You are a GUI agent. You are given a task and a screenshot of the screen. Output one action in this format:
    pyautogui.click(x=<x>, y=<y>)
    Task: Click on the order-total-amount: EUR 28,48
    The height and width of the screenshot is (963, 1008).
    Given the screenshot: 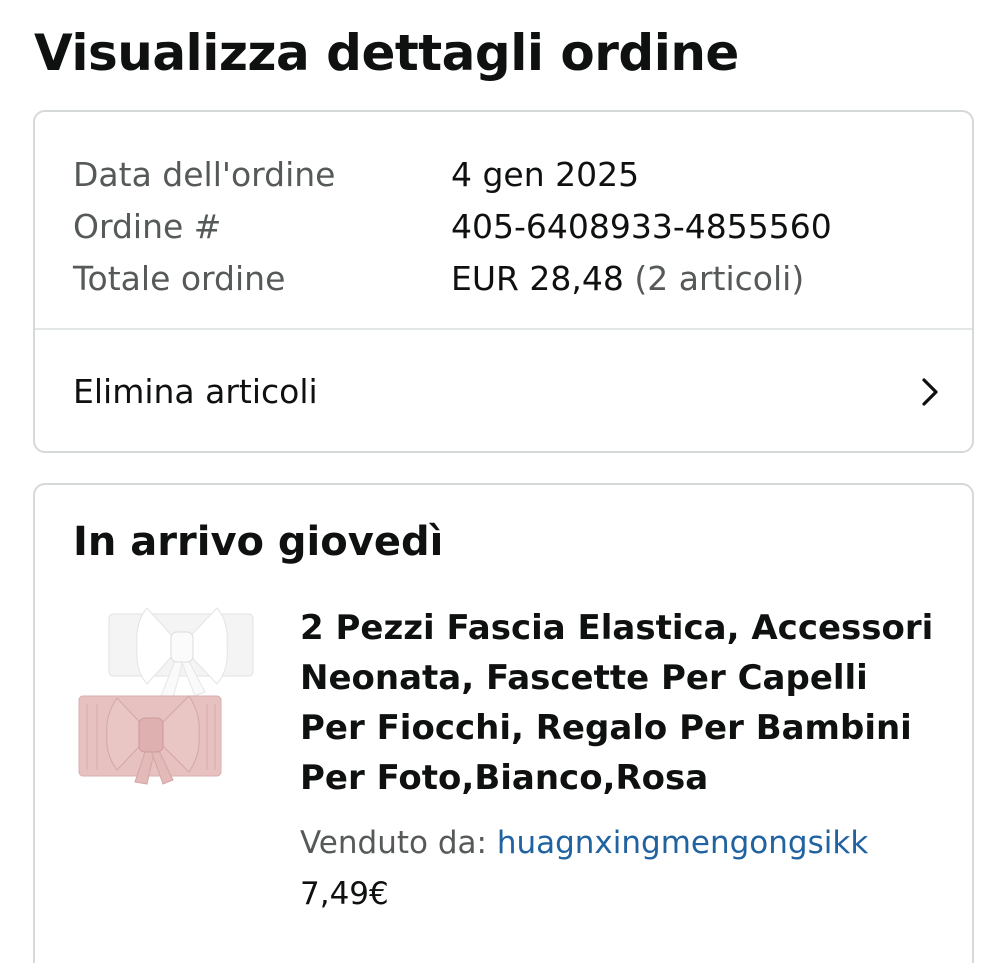 What is the action you would take?
    pyautogui.click(x=537, y=278)
    